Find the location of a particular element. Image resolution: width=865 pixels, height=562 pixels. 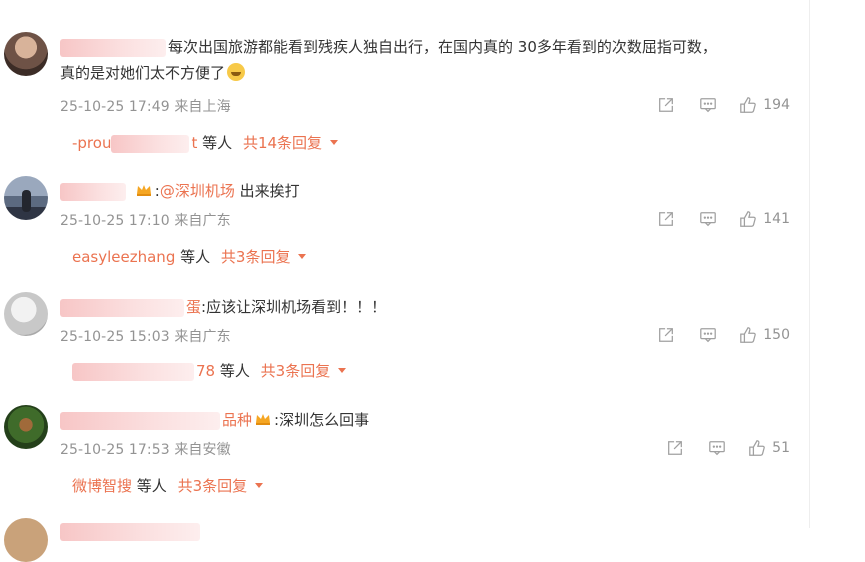

comment-line: 真的是对她们太不方便了 is located at coordinates (153, 73).